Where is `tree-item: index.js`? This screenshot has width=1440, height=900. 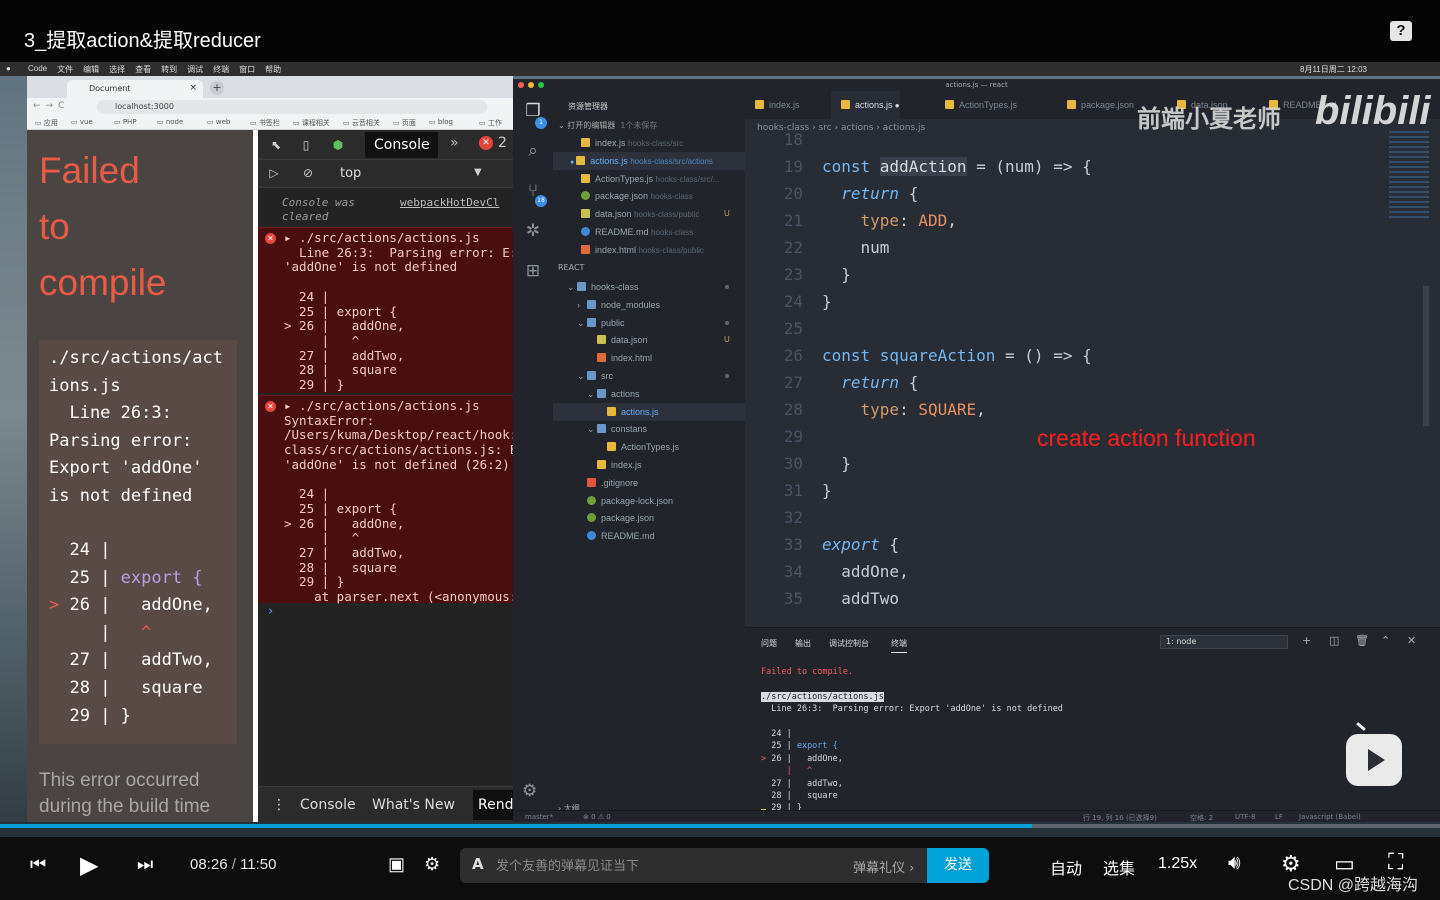
tree-item: index.js is located at coordinates (649, 465).